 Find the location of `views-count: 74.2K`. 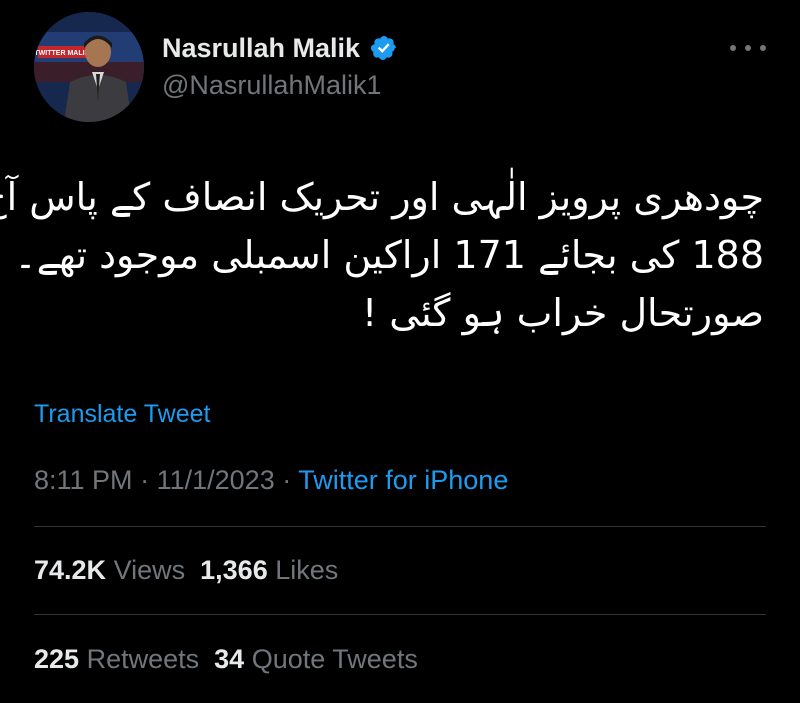

views-count: 74.2K is located at coordinates (70, 570).